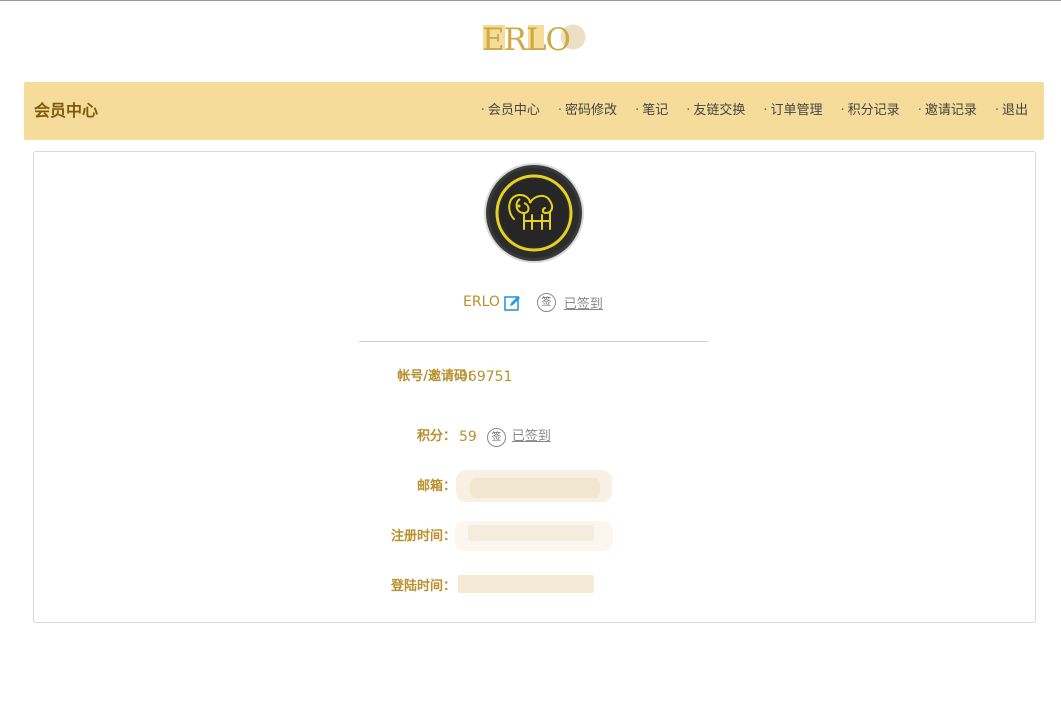  I want to click on nav-item-logout: · 退出, so click(1011, 111).